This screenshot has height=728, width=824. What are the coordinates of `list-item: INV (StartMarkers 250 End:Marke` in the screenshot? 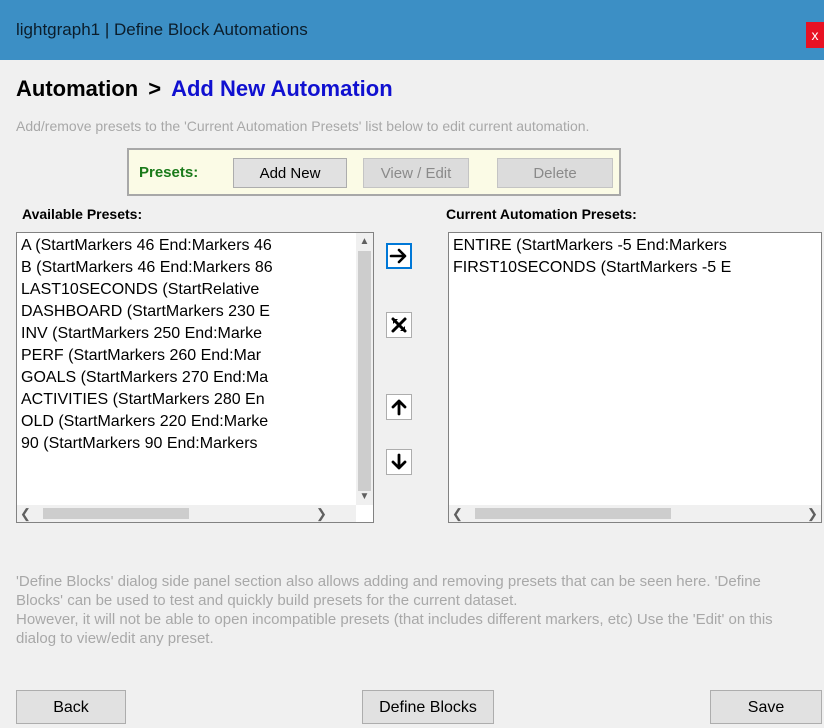 It's located at (186, 334).